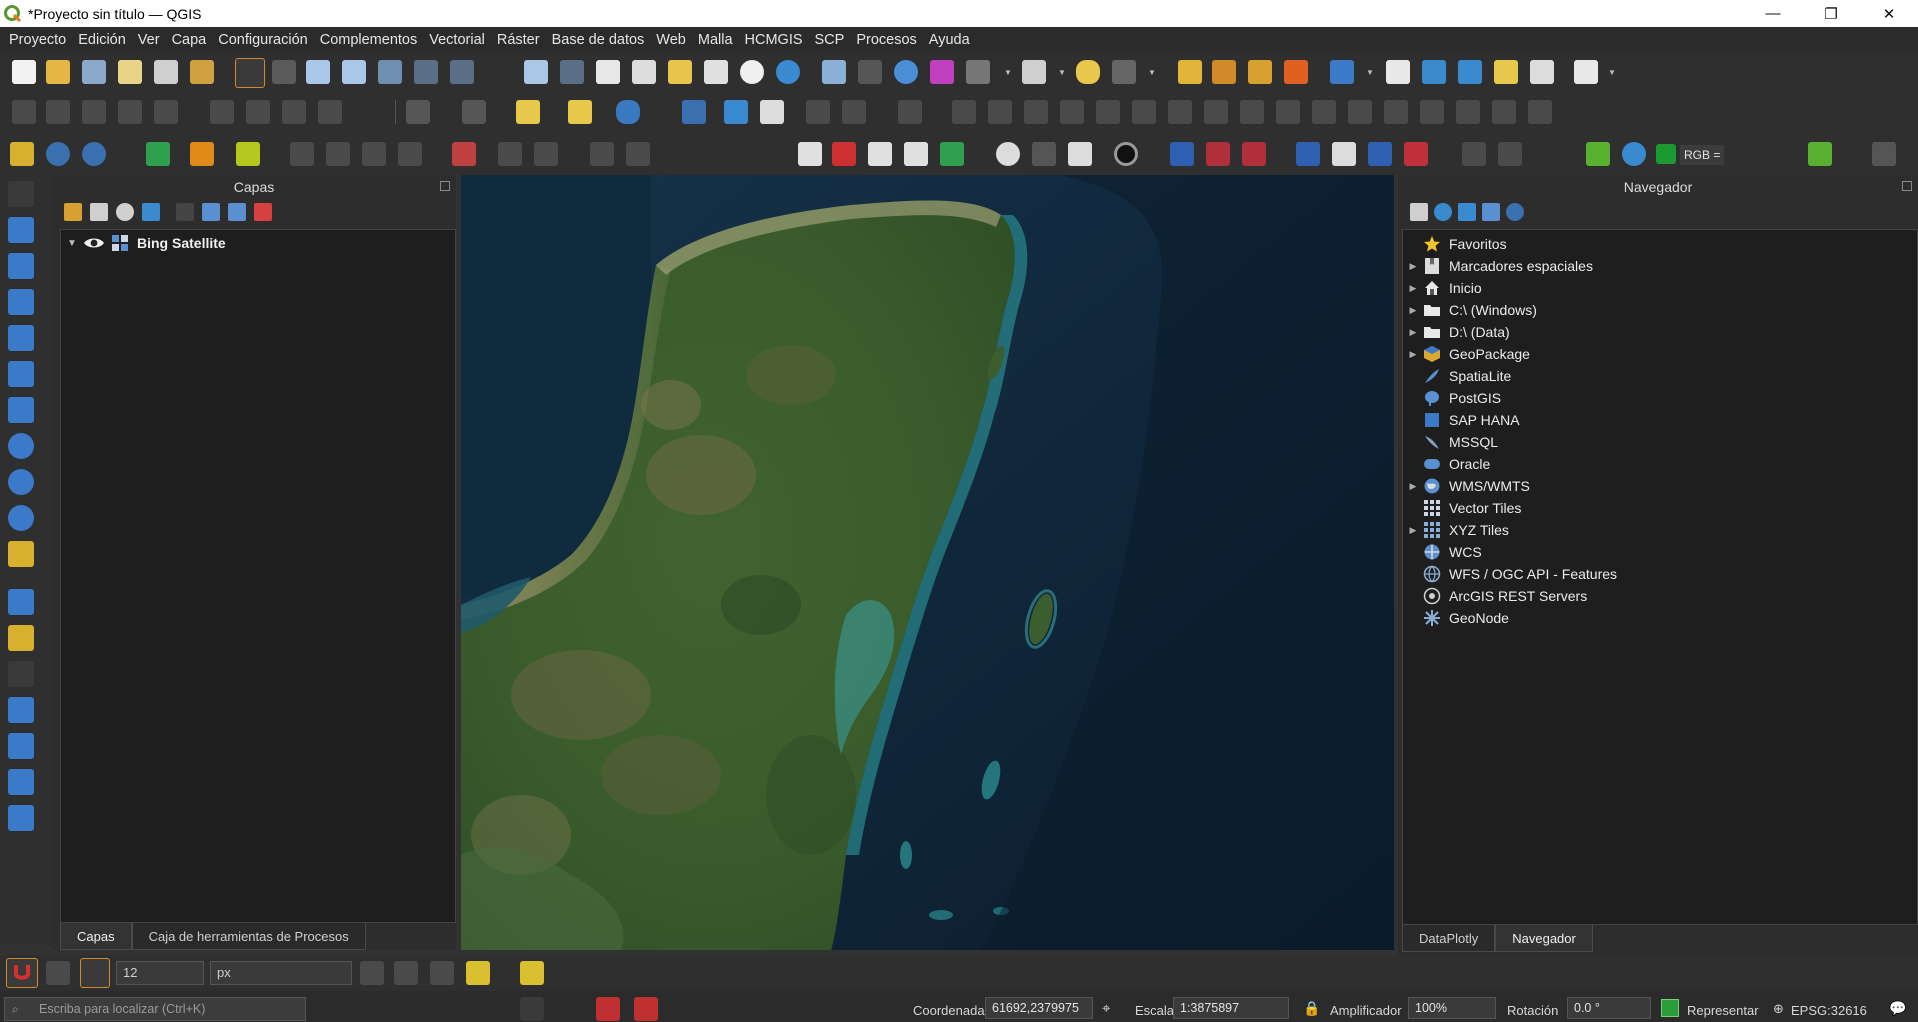 Image resolution: width=1918 pixels, height=1022 pixels. I want to click on hexagon-plugin-icon, so click(158, 154).